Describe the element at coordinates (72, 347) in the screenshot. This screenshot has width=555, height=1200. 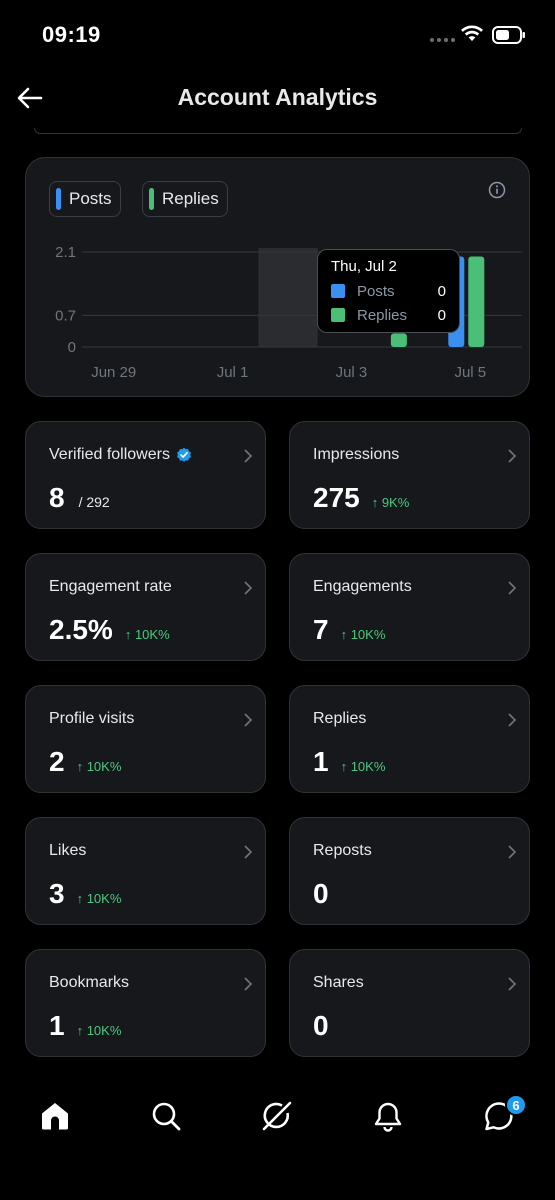
I see `y-tick-label: 0` at that location.